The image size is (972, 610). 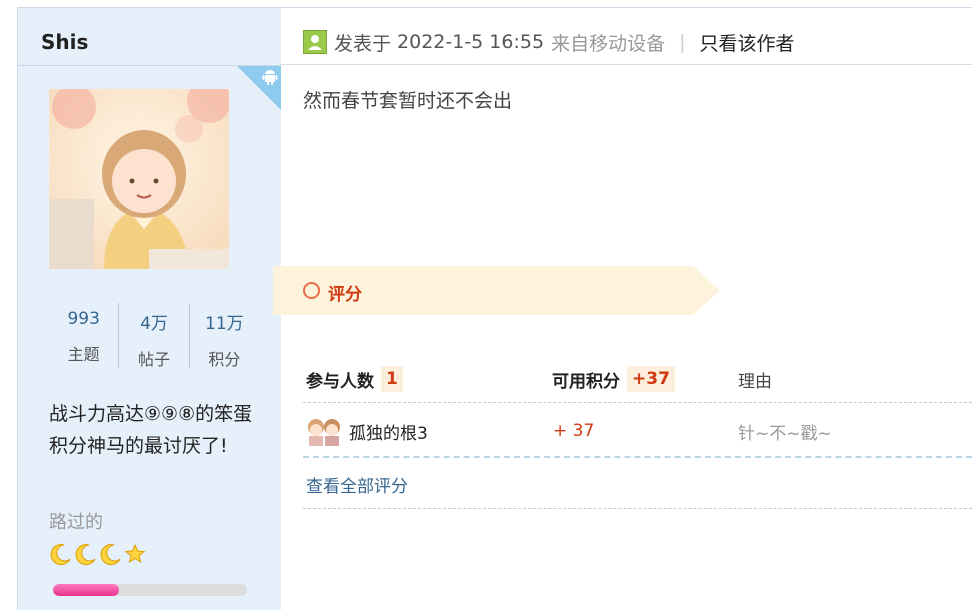 What do you see at coordinates (340, 381) in the screenshot?
I see `participants-label: 参与人数` at bounding box center [340, 381].